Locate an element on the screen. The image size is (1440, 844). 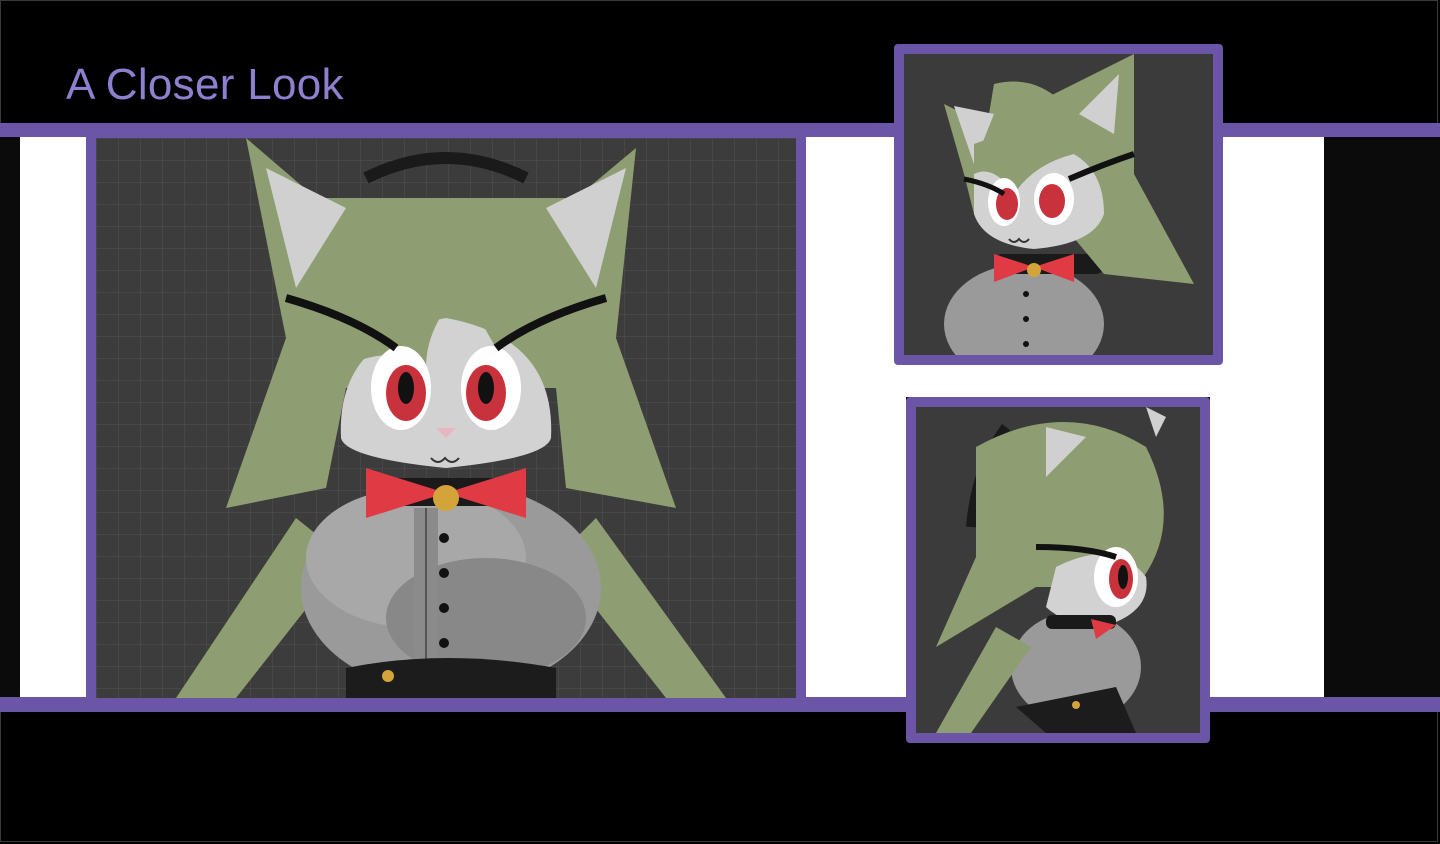
top-render-panel is located at coordinates (1058, 204).